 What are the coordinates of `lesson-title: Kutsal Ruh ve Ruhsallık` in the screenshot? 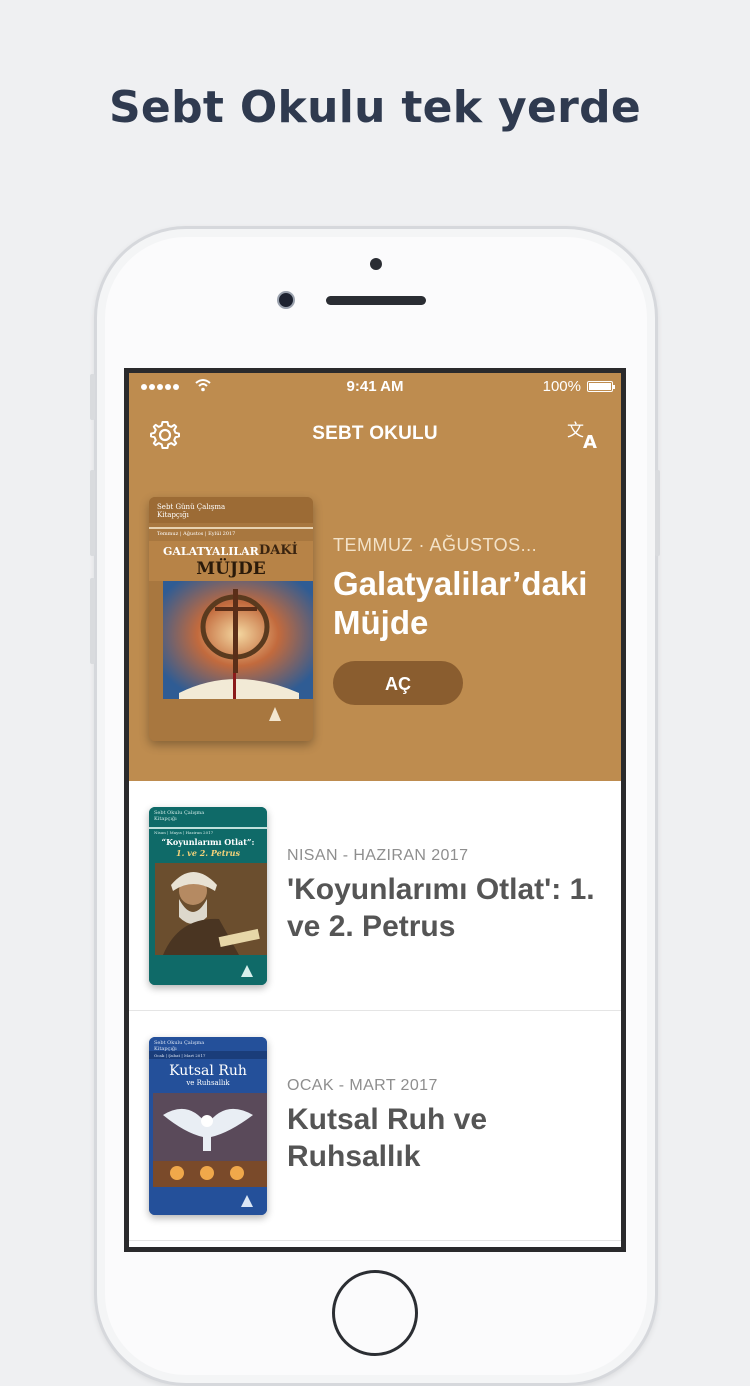 It's located at (387, 1138).